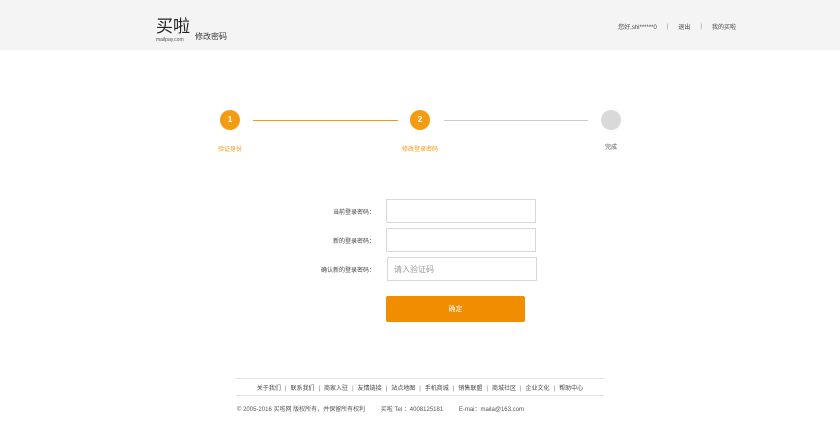 This screenshot has width=840, height=438. Describe the element at coordinates (420, 150) in the screenshot. I see `step-2-label: 修改登录密码` at that location.